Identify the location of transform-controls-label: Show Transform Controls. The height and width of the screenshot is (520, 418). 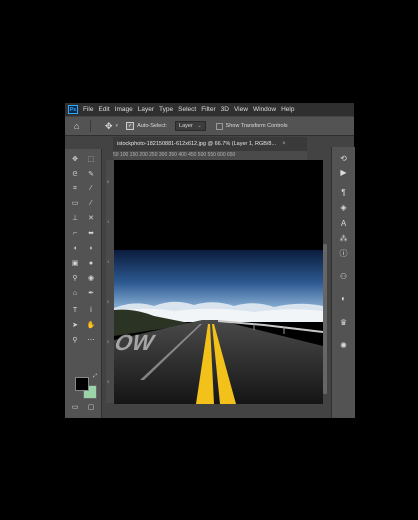
(256, 126).